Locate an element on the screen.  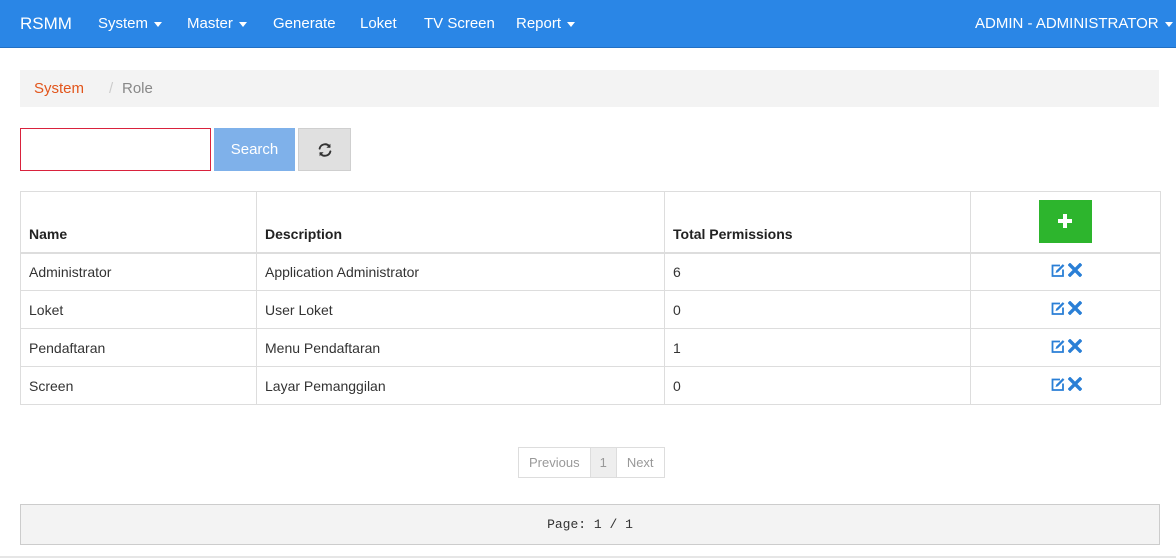
nav-item-label: Generate is located at coordinates (304, 23).